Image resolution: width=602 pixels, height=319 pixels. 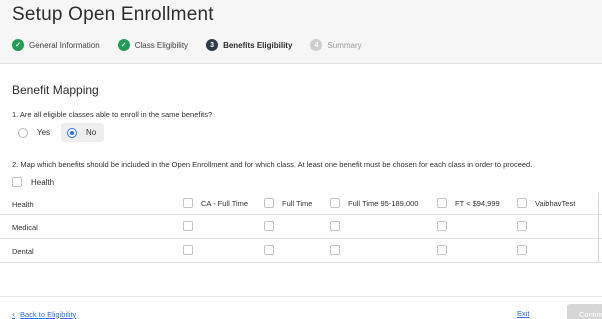 I want to click on step-number-4-icon: 4, so click(x=316, y=45).